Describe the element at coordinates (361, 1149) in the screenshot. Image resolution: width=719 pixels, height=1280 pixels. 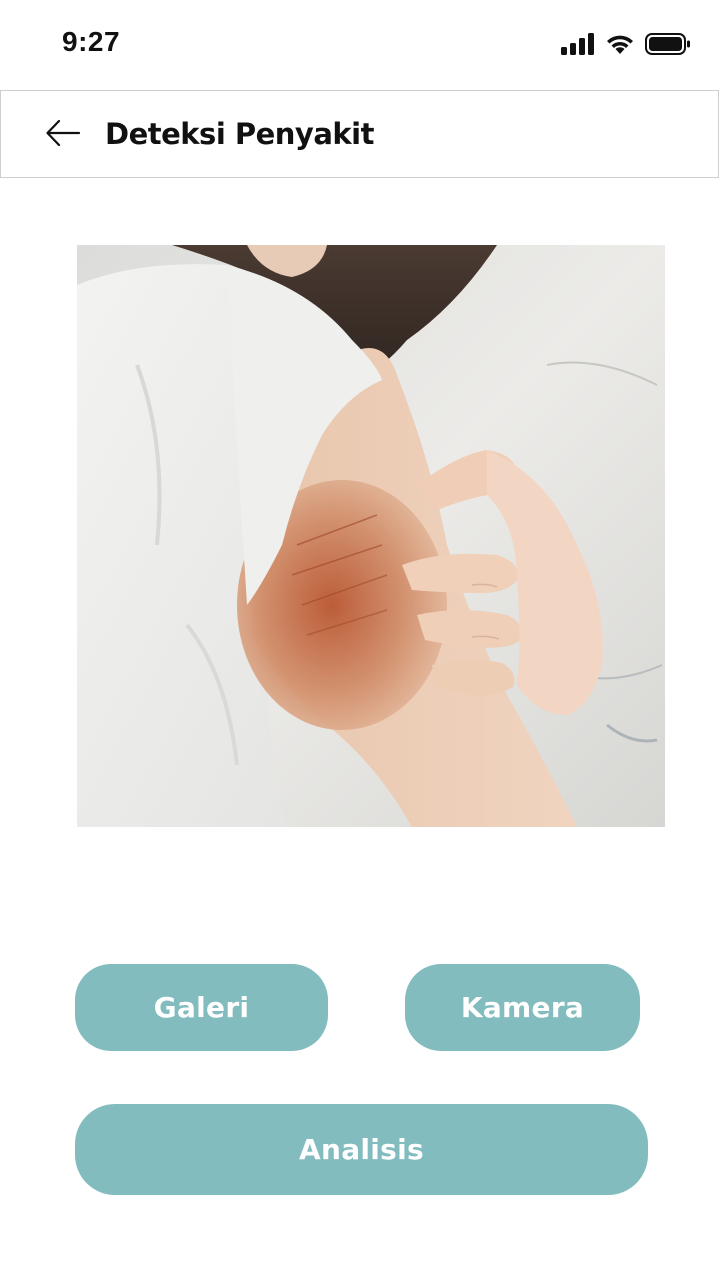
I see `analyze-button: Analisis` at that location.